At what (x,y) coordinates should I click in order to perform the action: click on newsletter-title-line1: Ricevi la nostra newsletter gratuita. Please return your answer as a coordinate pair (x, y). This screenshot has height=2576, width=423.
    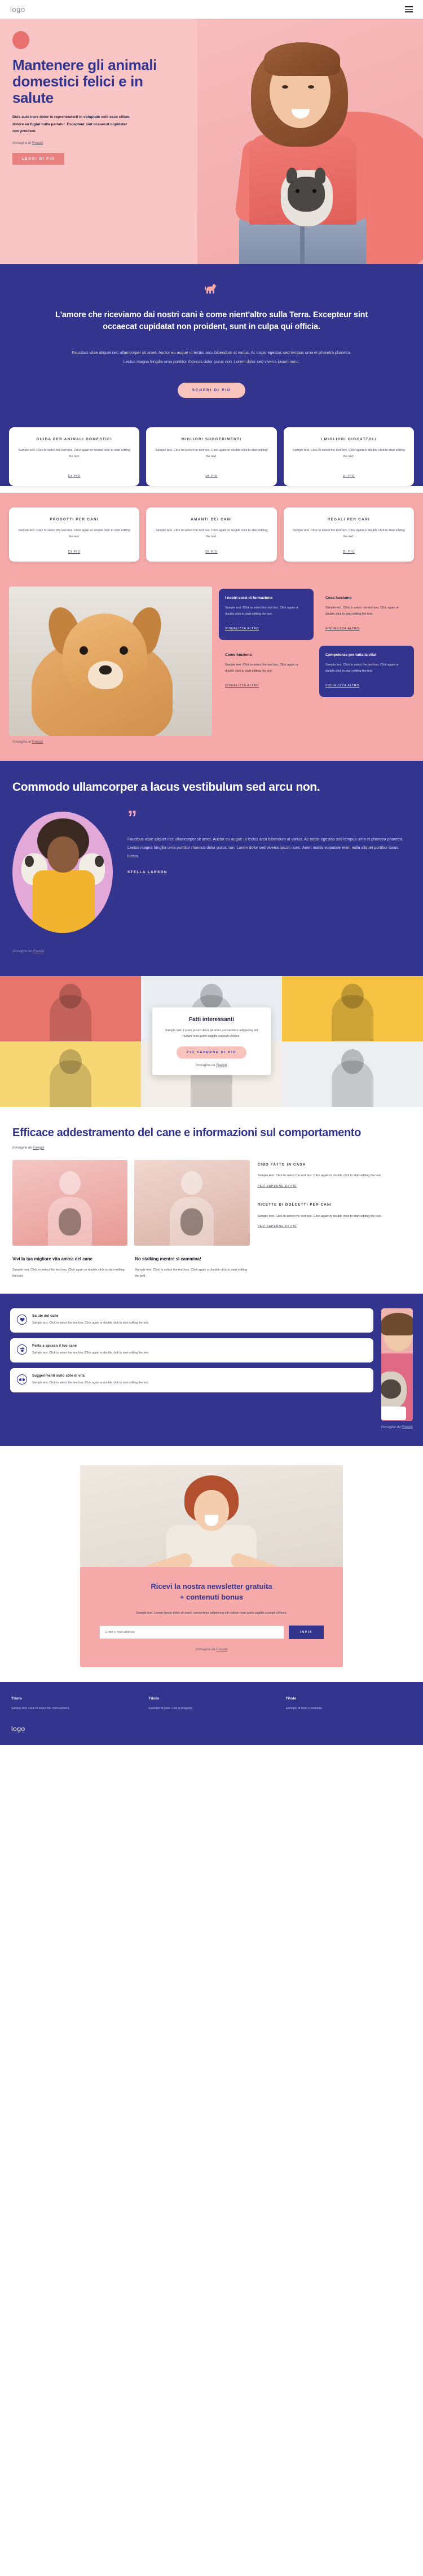
    Looking at the image, I should click on (211, 1586).